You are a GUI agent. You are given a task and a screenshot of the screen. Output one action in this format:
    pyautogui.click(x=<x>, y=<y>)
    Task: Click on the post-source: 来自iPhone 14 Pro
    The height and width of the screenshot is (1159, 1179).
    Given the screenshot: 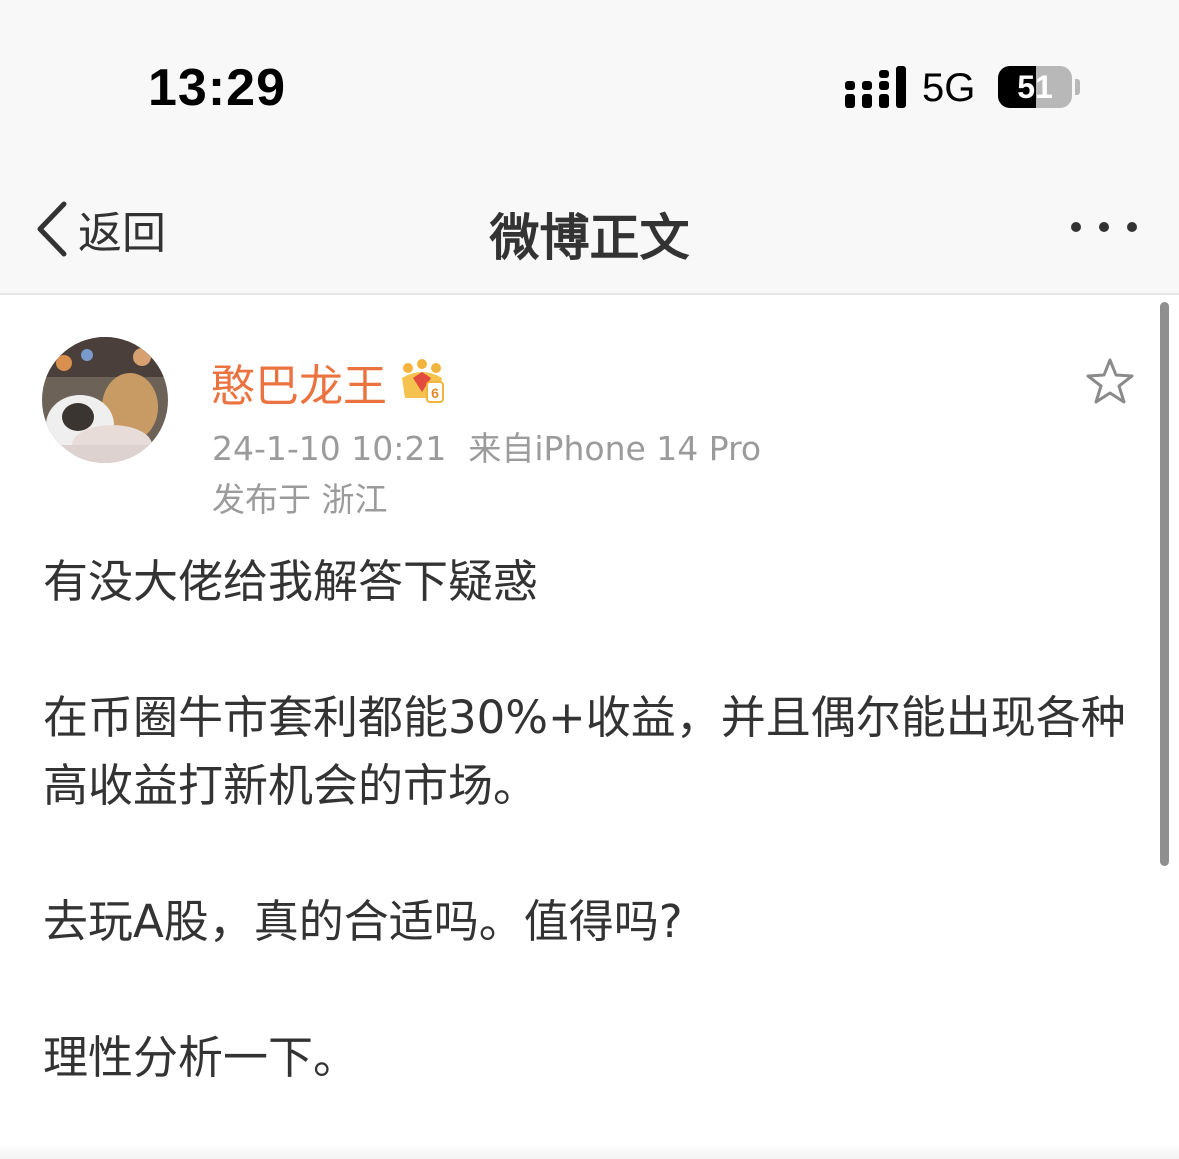 What is the action you would take?
    pyautogui.click(x=615, y=448)
    